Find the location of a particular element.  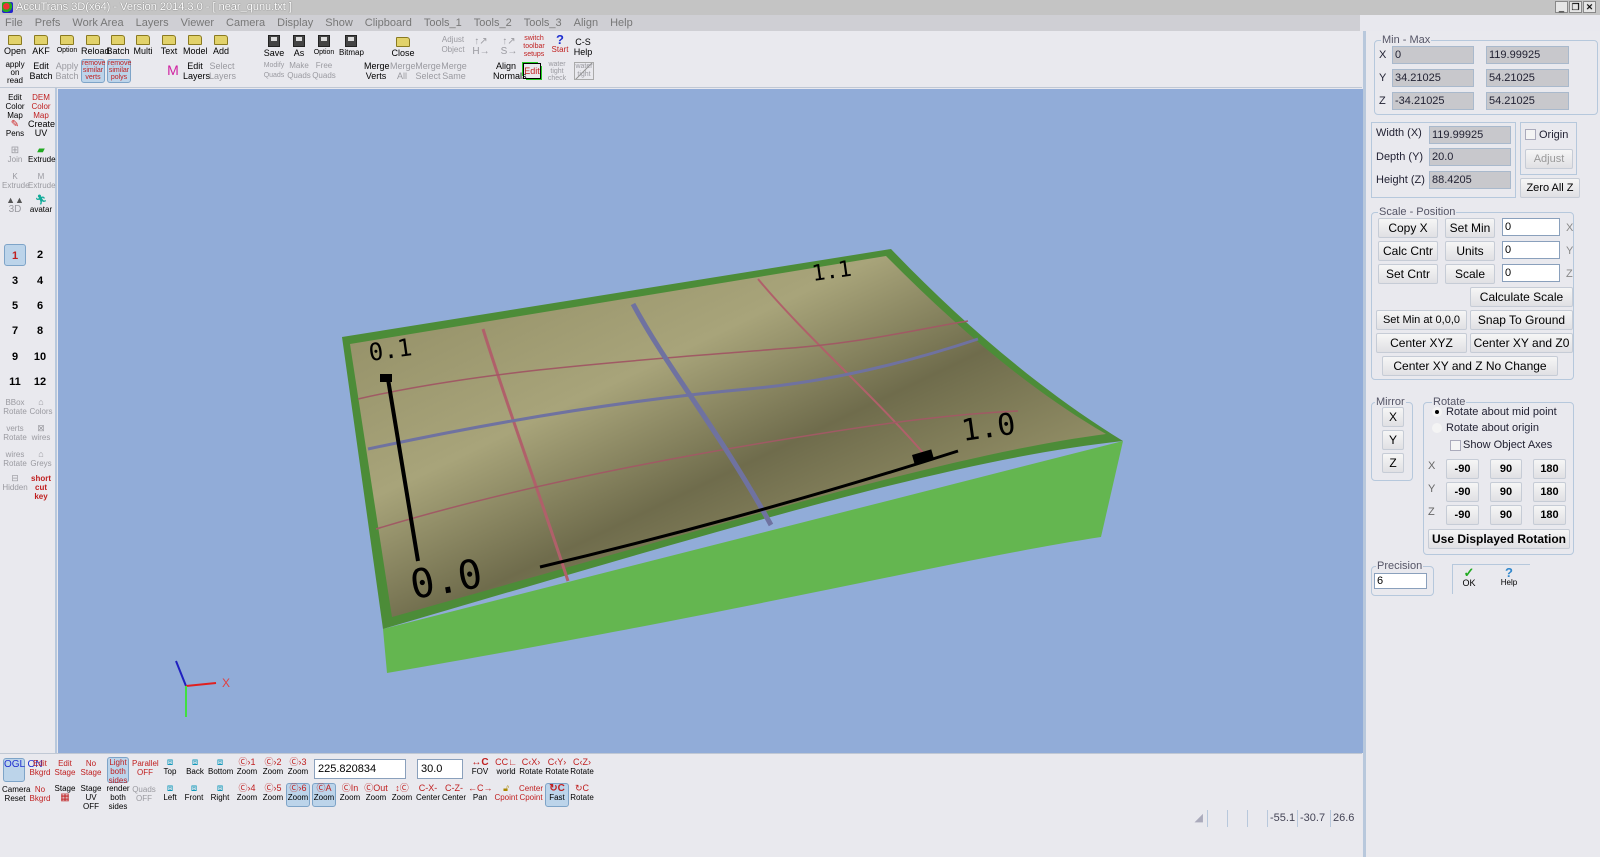

mirror-z-button: Z is located at coordinates (1393, 463).